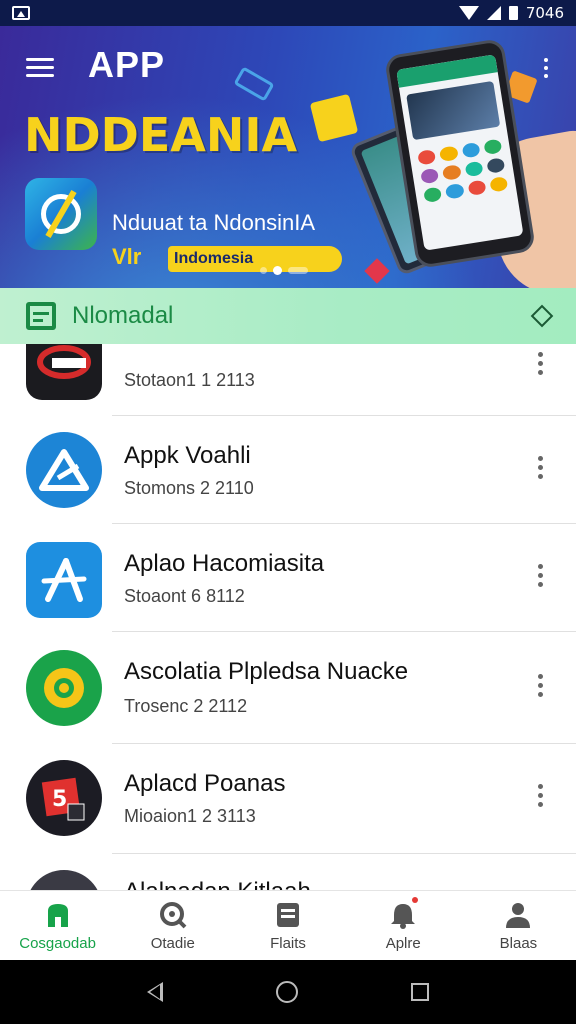 The image size is (576, 1024). I want to click on nav-item-search: Otadie, so click(172, 925).